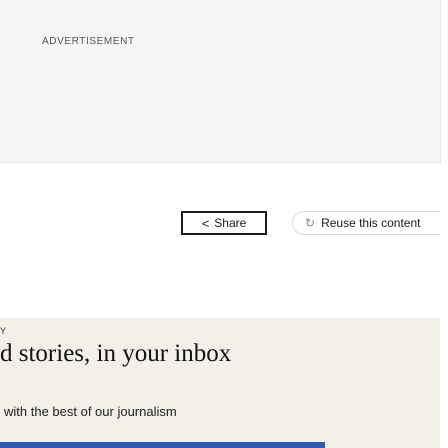 The width and height of the screenshot is (448, 448). Describe the element at coordinates (4, 331) in the screenshot. I see `newsletter-kicker: Y` at that location.